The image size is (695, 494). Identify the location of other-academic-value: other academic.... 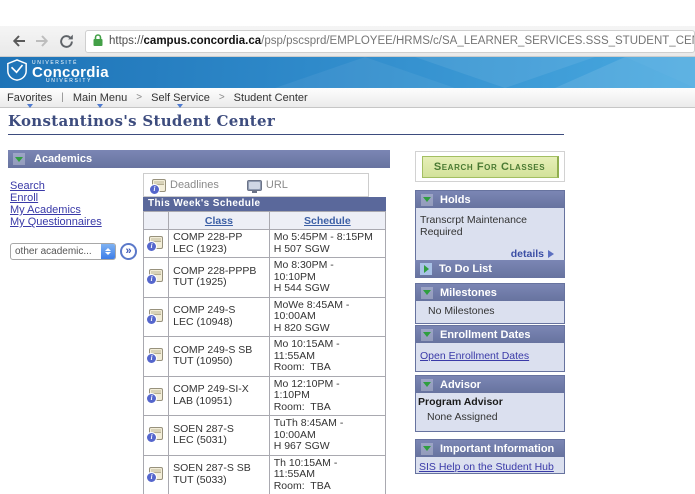
(53, 251).